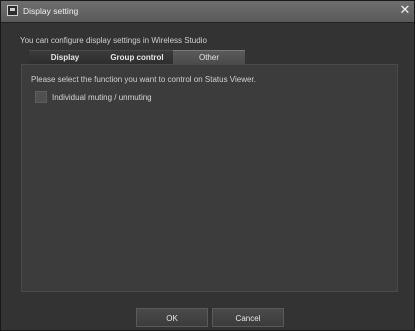 The height and width of the screenshot is (331, 415). I want to click on tab-bar: Display Group control Other, so click(137, 57).